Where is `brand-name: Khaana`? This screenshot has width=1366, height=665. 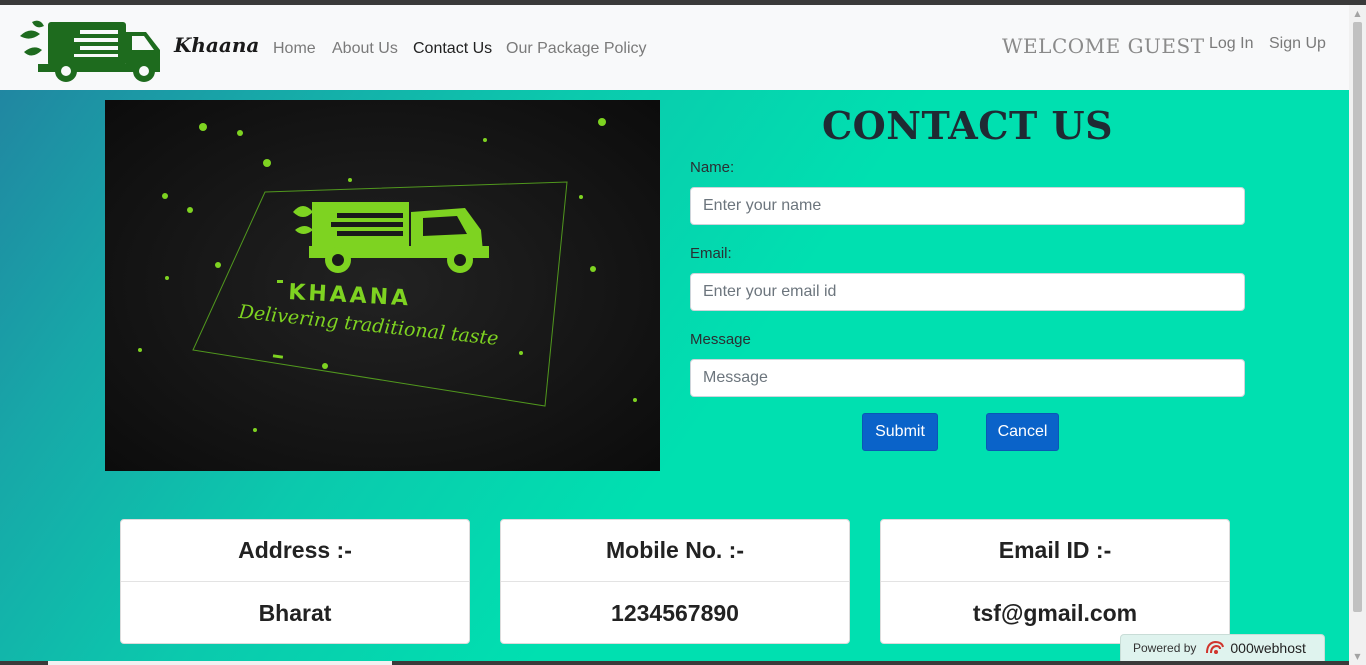
brand-name: Khaana is located at coordinates (216, 45).